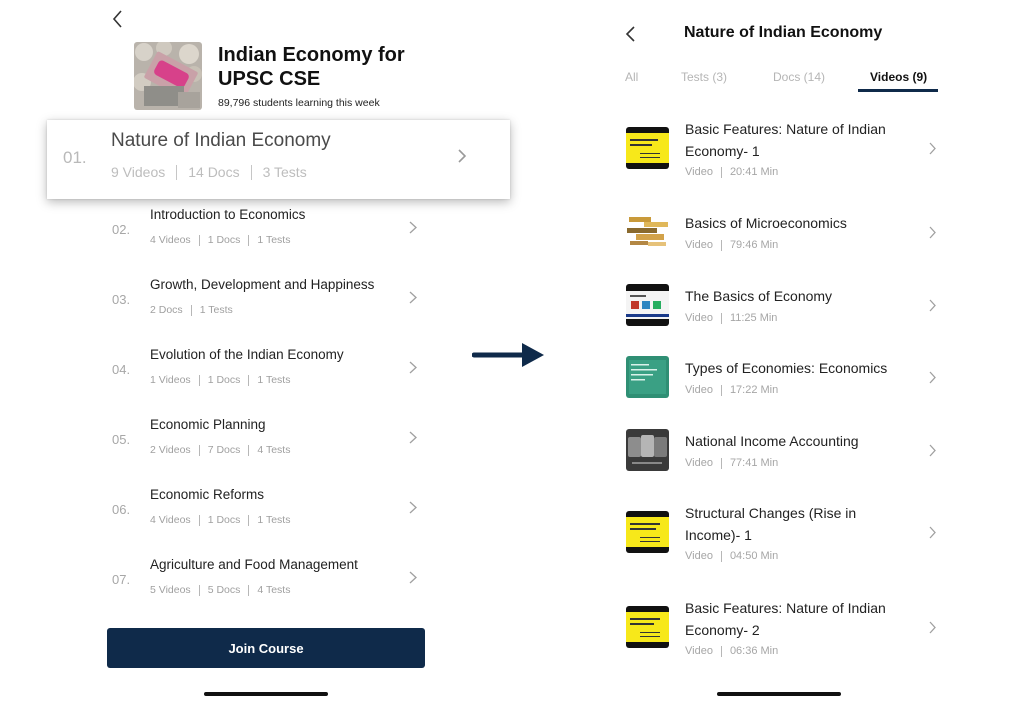  What do you see at coordinates (898, 77) in the screenshot?
I see `tab-videos: Videos (9)` at bounding box center [898, 77].